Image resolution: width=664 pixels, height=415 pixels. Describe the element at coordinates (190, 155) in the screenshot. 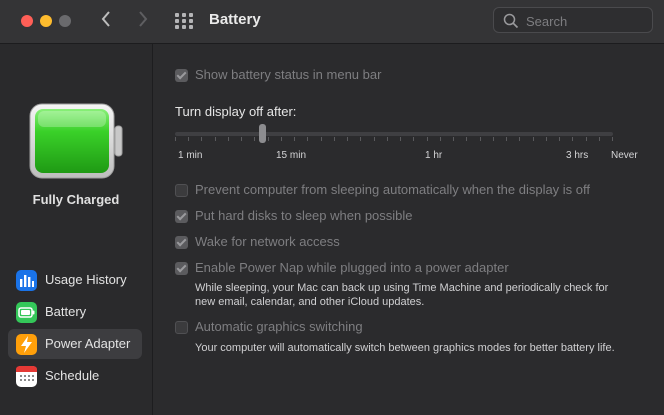

I see `tick-label-1-min: 1 min` at that location.